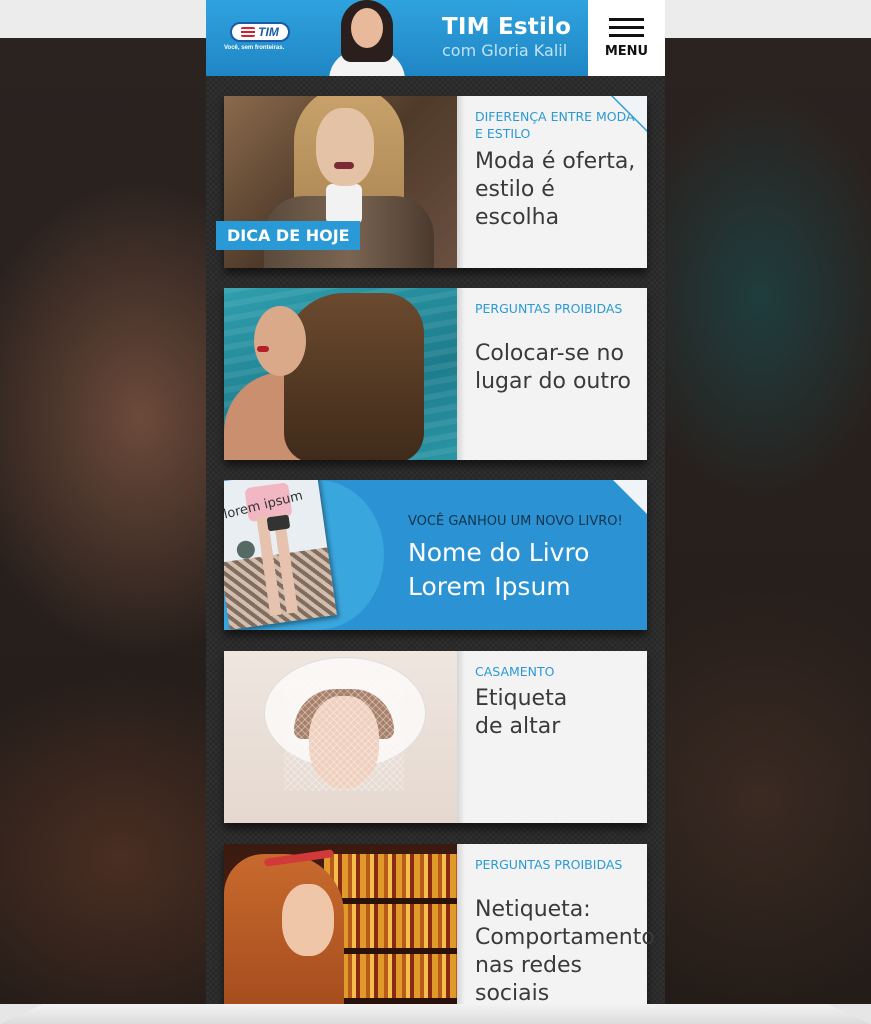  I want to click on tim-logo: TIM Você, sem fronteiras., so click(264, 39).